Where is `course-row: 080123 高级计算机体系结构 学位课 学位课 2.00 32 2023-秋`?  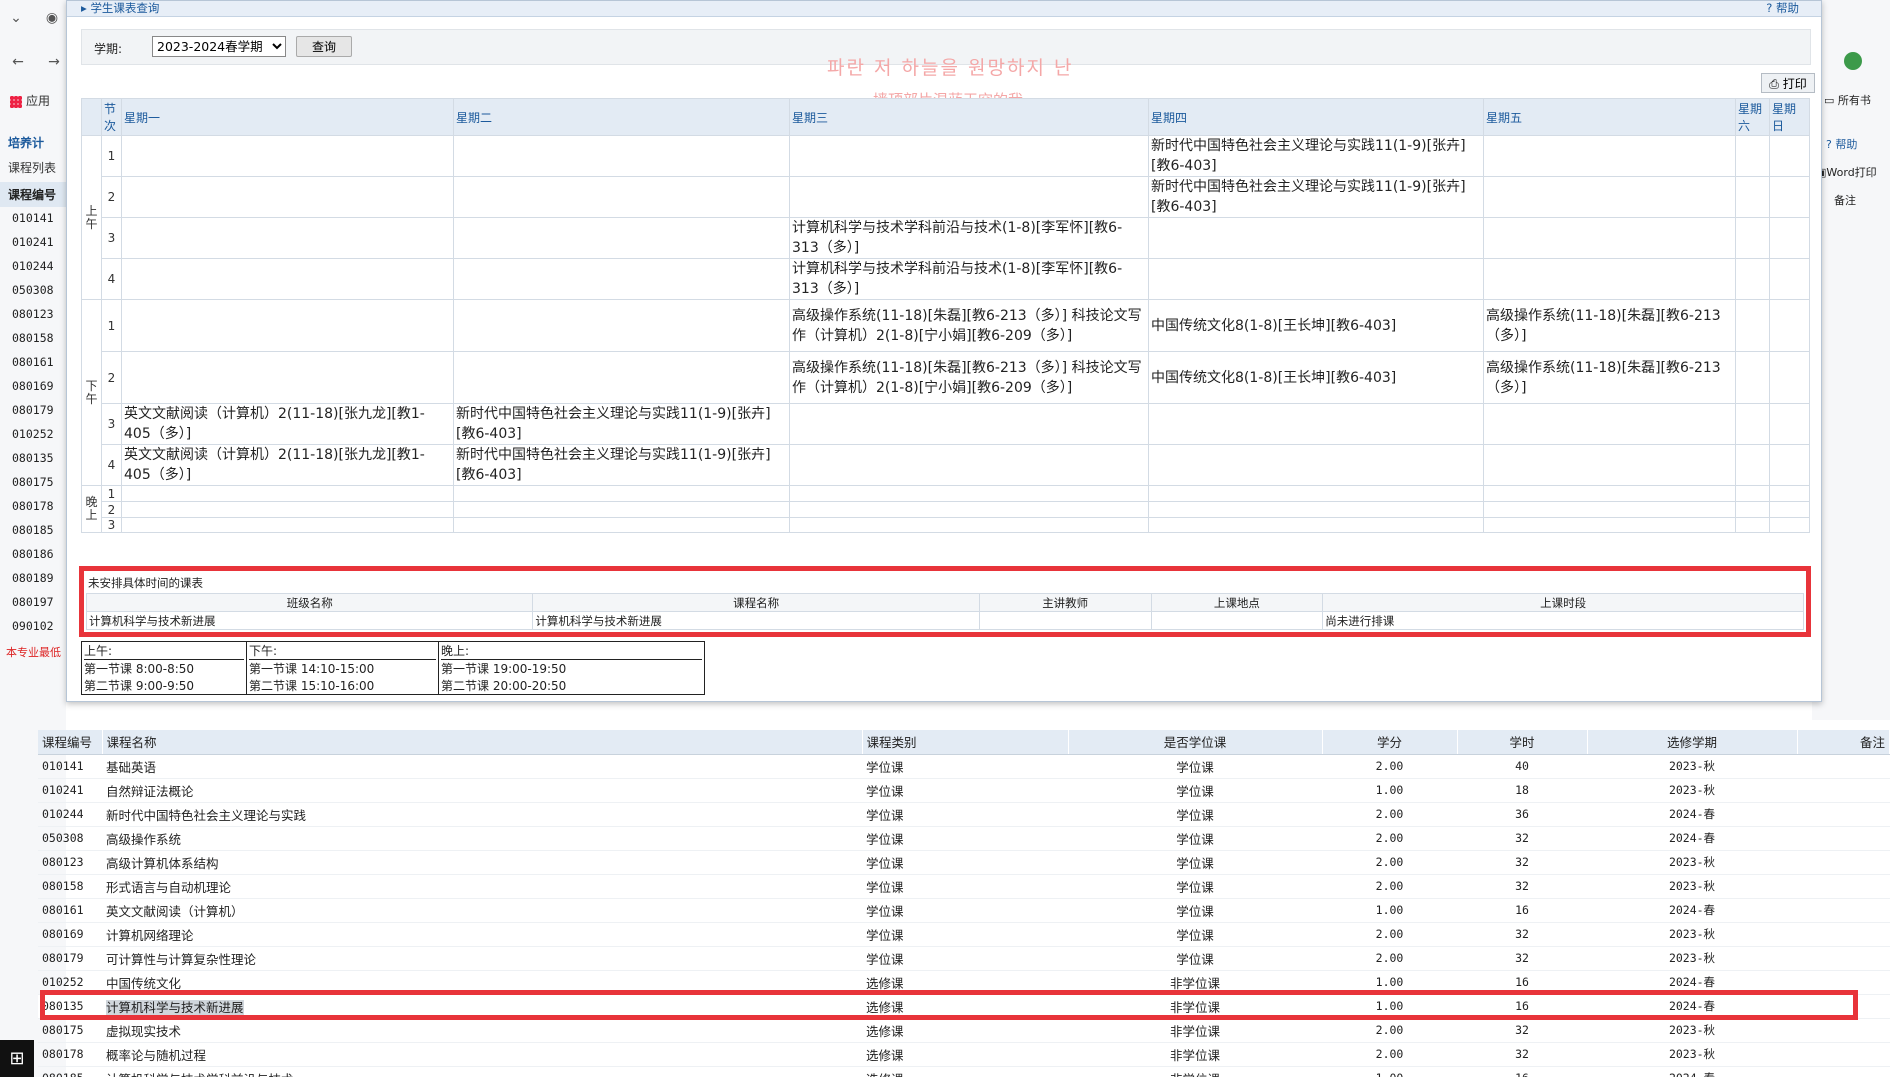
course-row: 080123 高级计算机体系结构 学位课 学位课 2.00 32 2023-秋 is located at coordinates (964, 862).